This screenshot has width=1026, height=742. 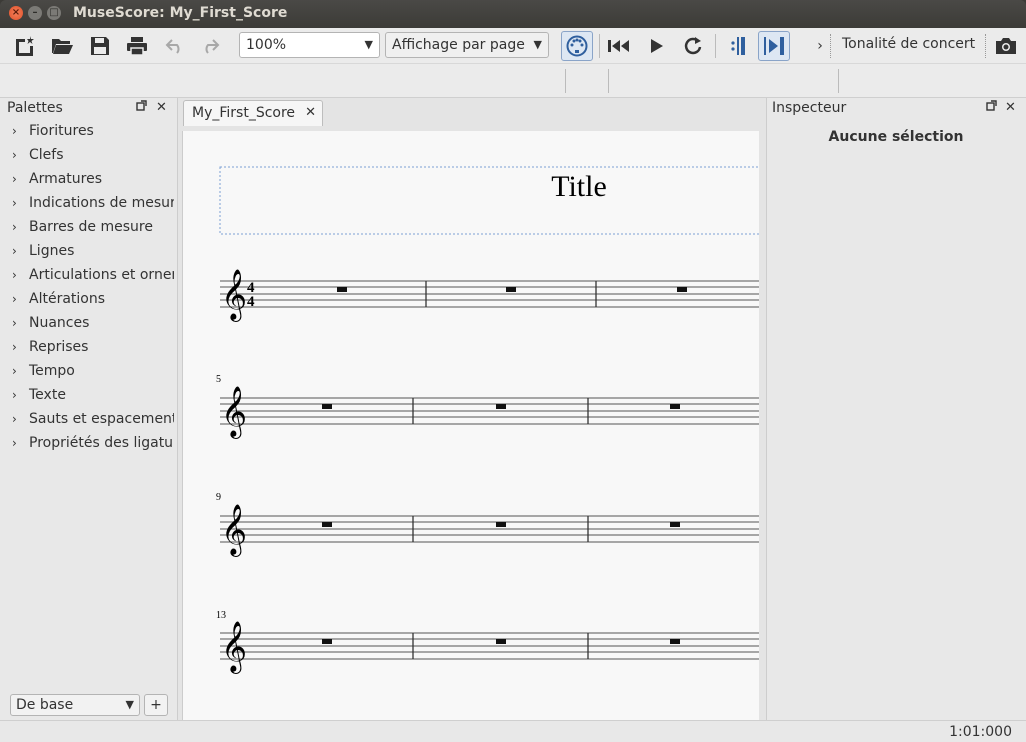 I want to click on palette-item-key-signatures: › Armatures, so click(x=93, y=179).